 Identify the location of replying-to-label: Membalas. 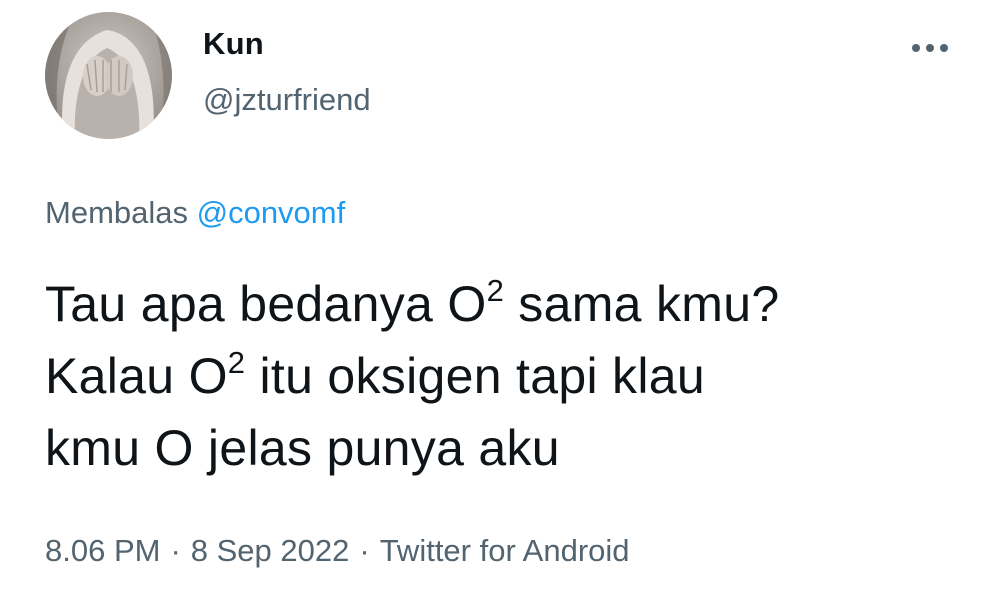
(121, 212).